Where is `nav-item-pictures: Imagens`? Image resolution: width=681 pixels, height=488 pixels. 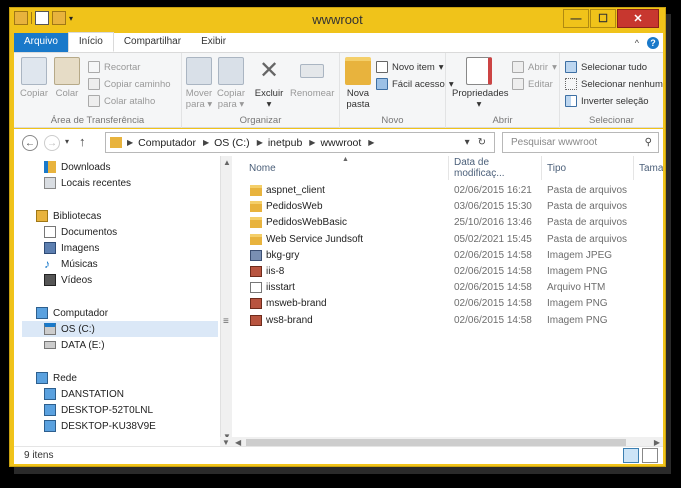
nav-item-pictures: Imagens is located at coordinates (71, 248).